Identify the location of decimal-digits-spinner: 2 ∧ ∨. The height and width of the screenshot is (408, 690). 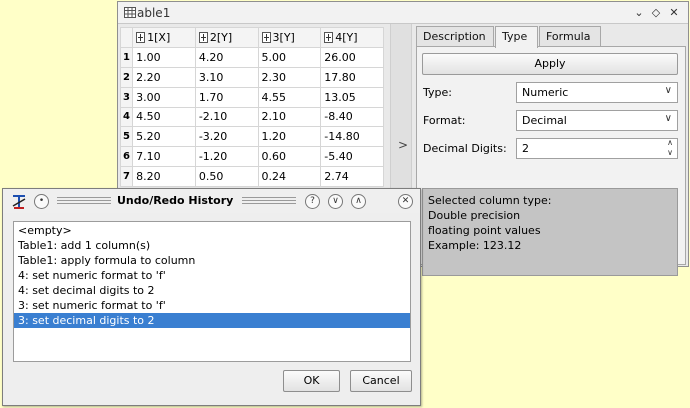
(597, 148).